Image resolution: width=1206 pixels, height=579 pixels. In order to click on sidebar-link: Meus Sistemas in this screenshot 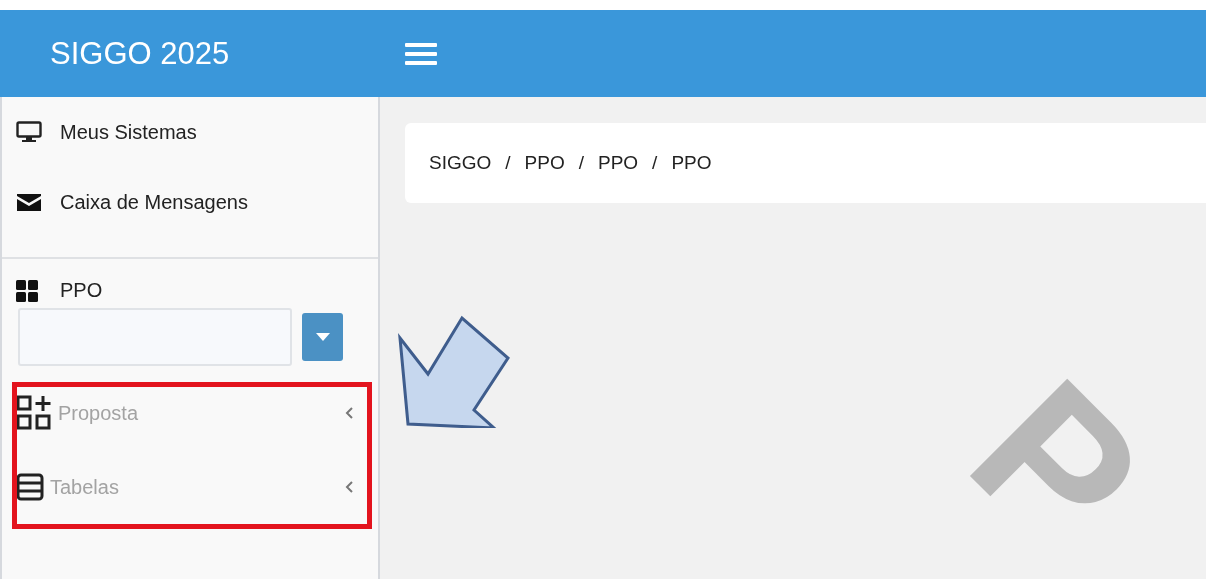, I will do `click(190, 132)`.